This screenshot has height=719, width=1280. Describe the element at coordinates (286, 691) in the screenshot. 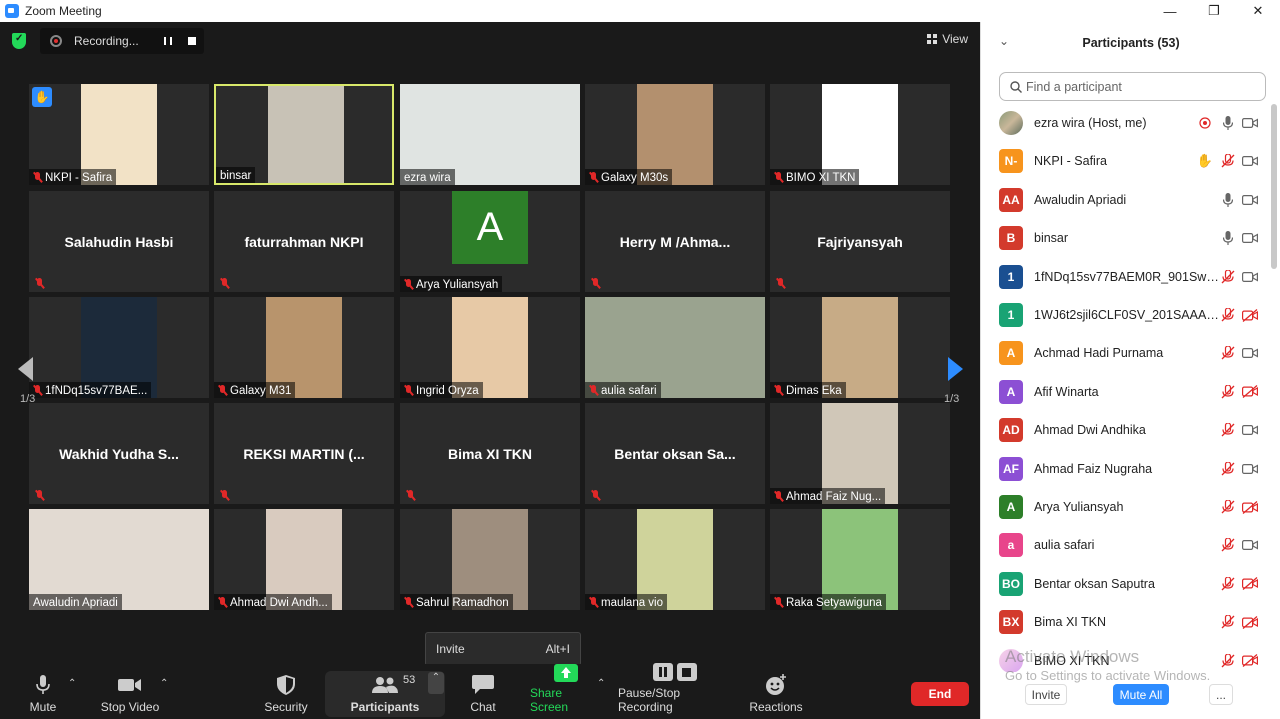

I see `security-button: Security` at that location.